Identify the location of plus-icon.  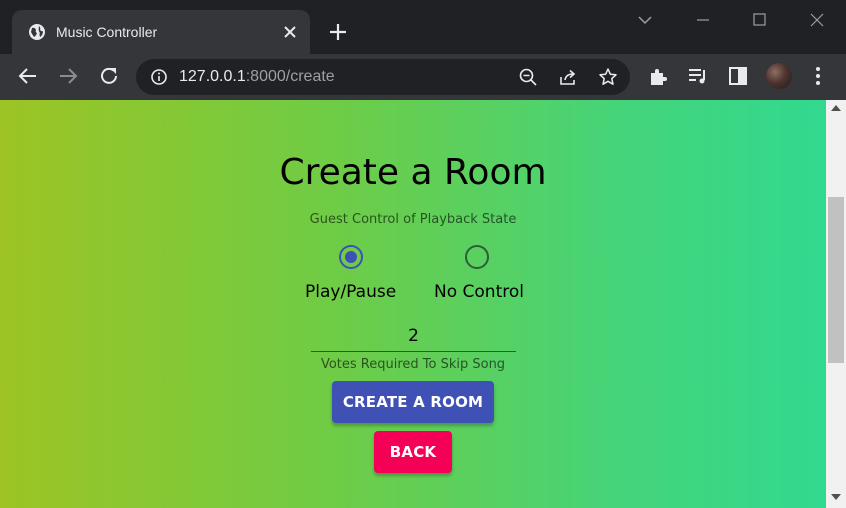
(338, 32).